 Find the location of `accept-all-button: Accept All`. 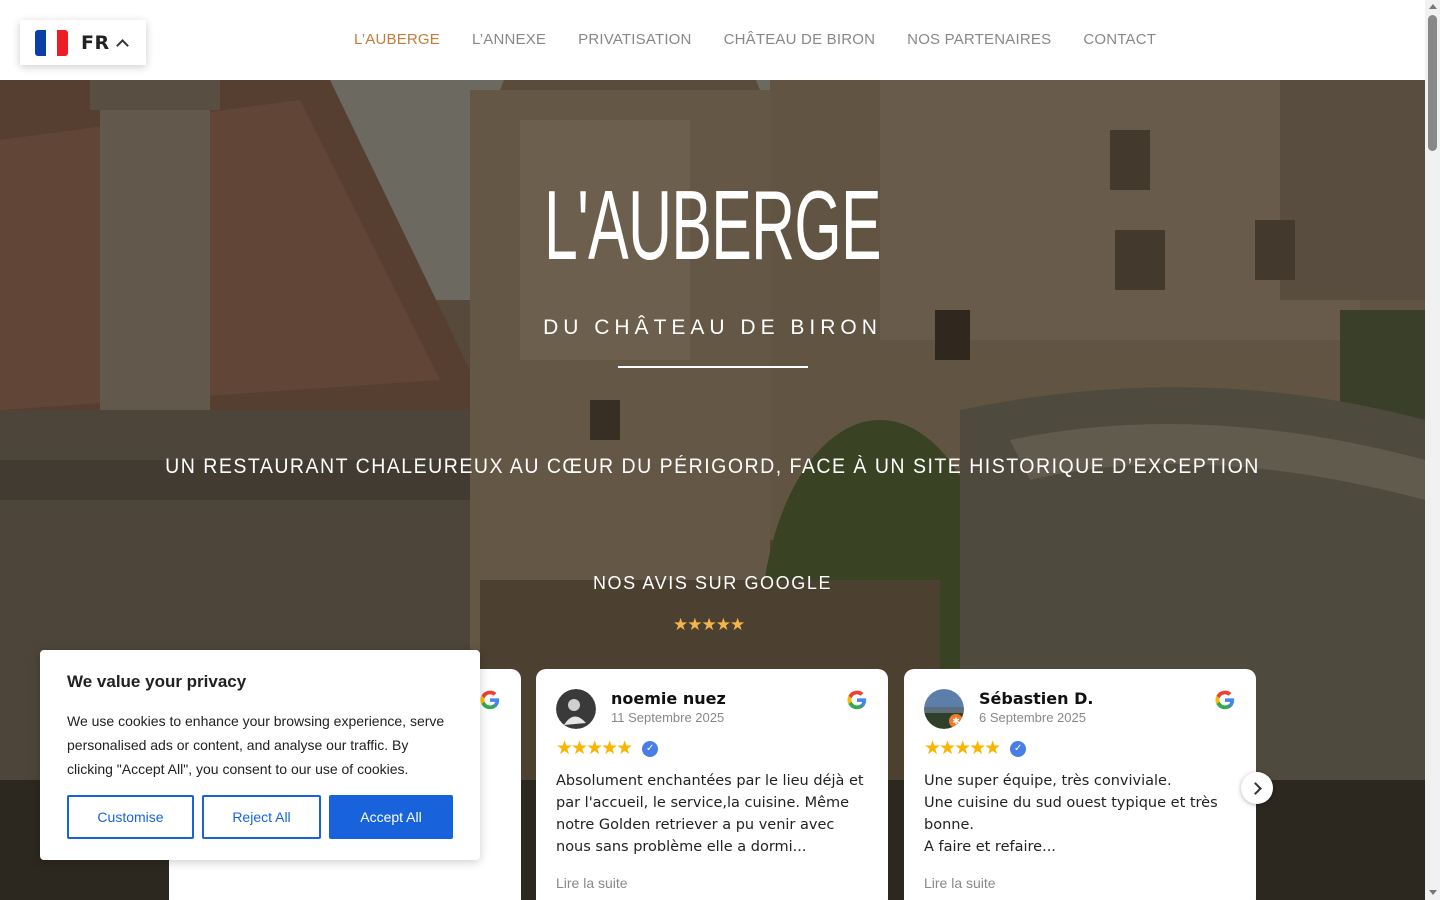

accept-all-button: Accept All is located at coordinates (391, 817).